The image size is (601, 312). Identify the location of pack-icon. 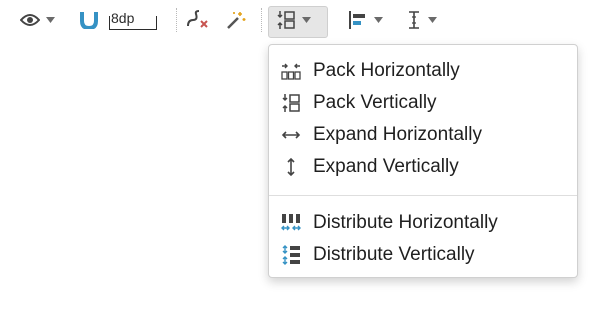
(286, 20).